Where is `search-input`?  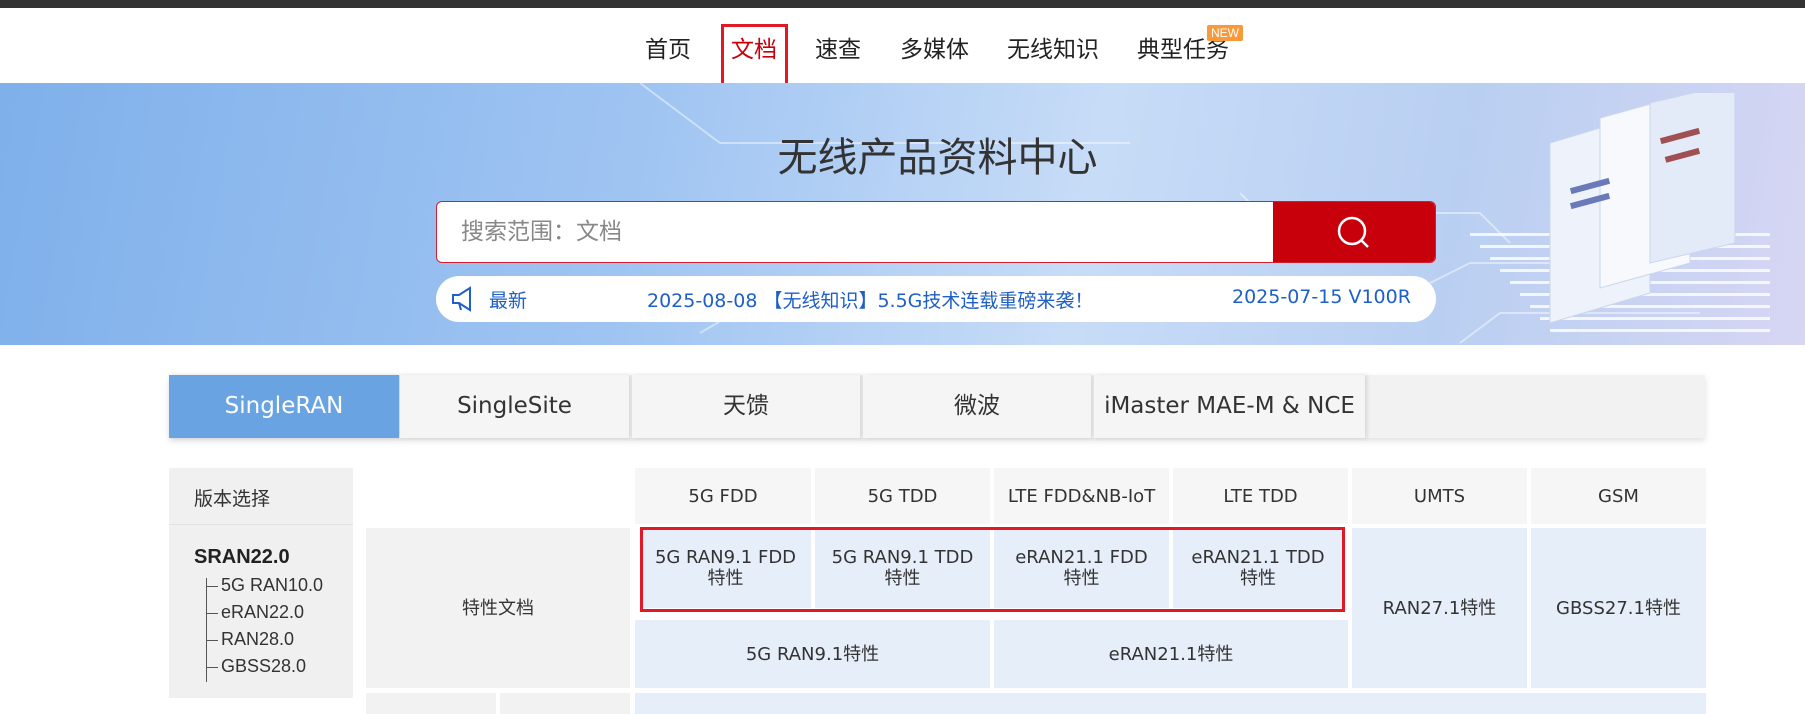 search-input is located at coordinates (856, 232).